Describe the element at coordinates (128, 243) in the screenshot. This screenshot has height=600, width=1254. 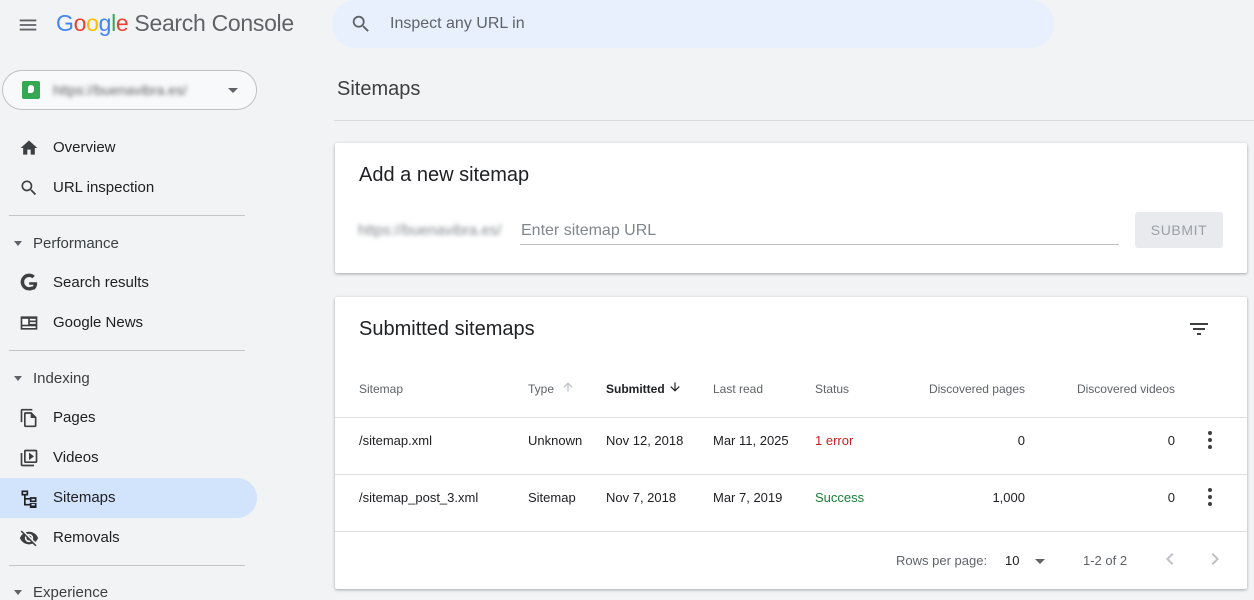
I see `sidebar-section-performance: Performance` at that location.